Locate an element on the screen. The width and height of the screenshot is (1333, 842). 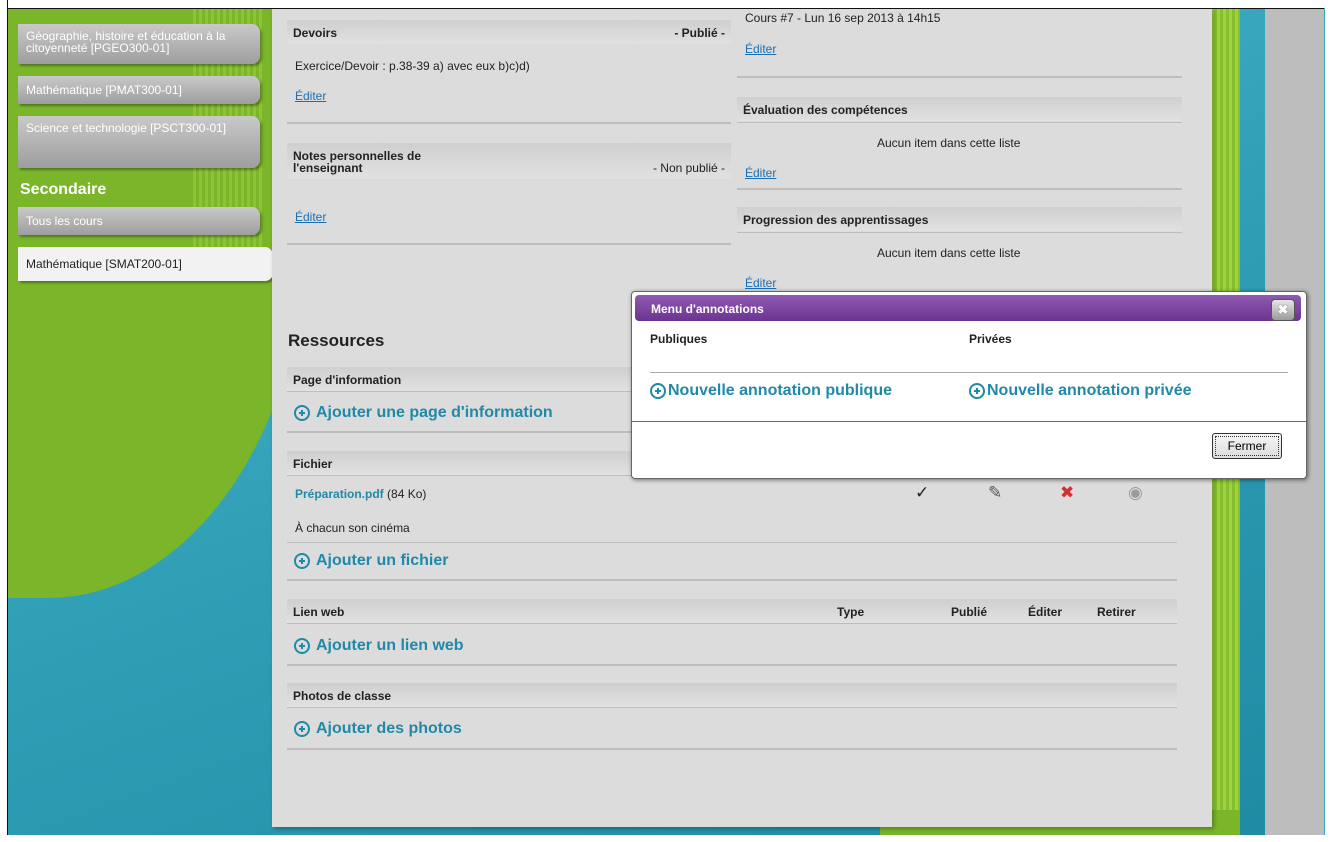
sidebar-item-pmat300: Mathématique [PMAT300-01] is located at coordinates (139, 90).